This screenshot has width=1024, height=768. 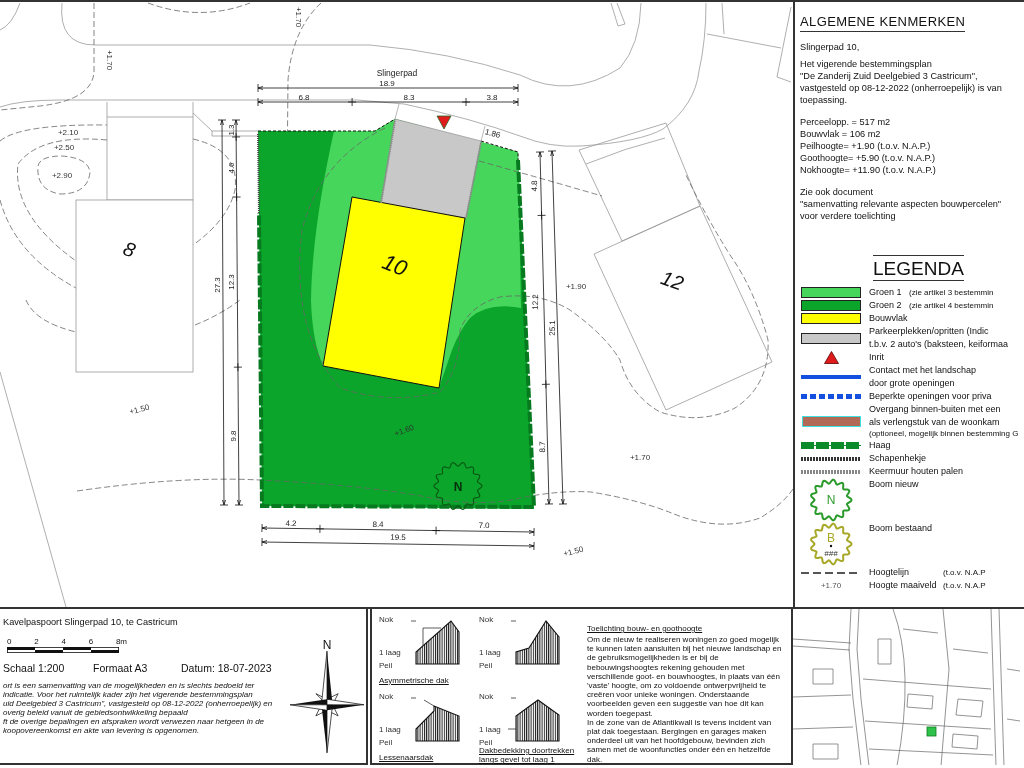 I want to click on legend-note: (zie artikel 4 bestemmin, so click(x=951, y=305).